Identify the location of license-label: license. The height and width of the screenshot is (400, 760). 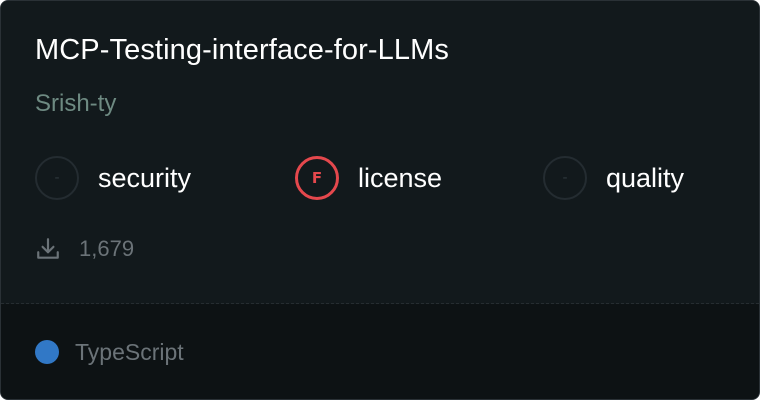
(400, 177).